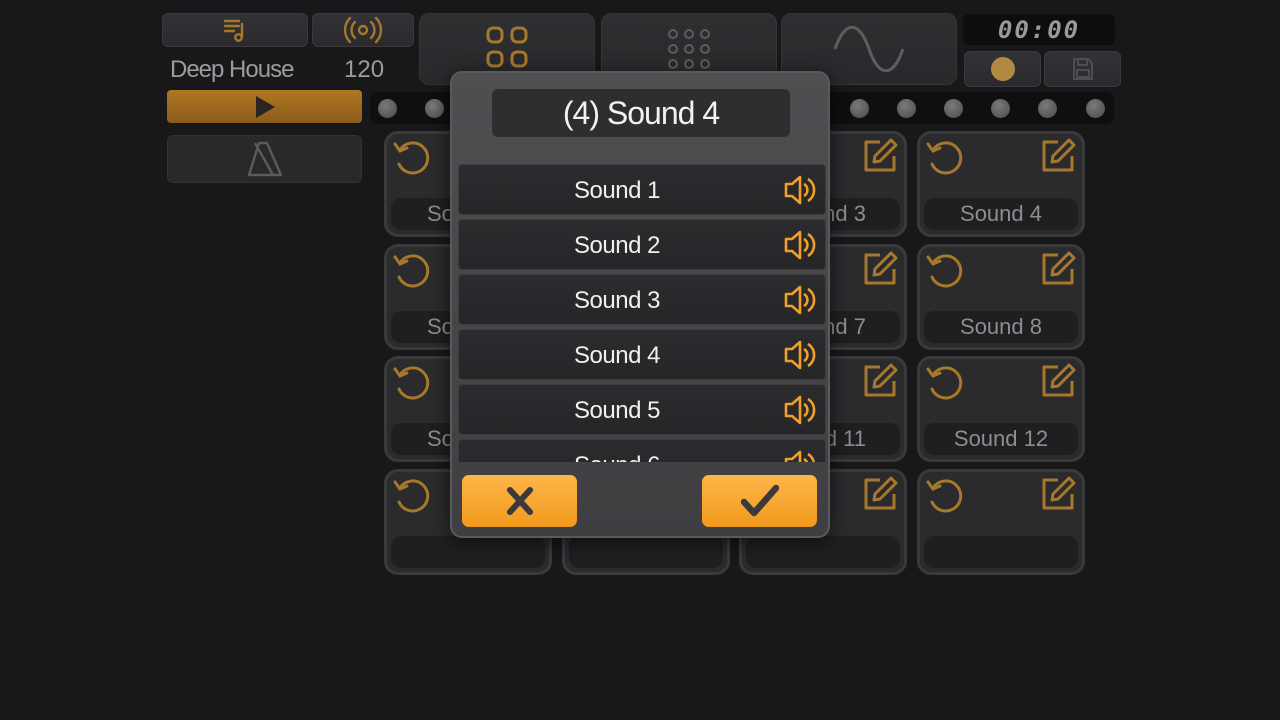 The height and width of the screenshot is (720, 1280). What do you see at coordinates (1001, 214) in the screenshot?
I see `pad-name: Sound 4` at bounding box center [1001, 214].